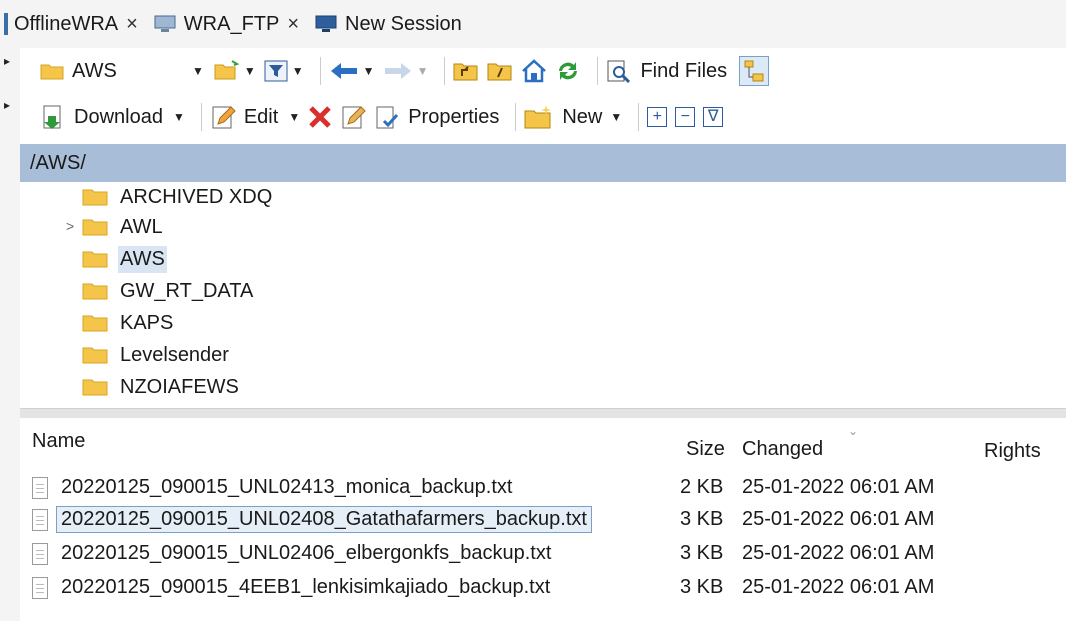 The height and width of the screenshot is (621, 1066). I want to click on delete-button, so click(320, 117).